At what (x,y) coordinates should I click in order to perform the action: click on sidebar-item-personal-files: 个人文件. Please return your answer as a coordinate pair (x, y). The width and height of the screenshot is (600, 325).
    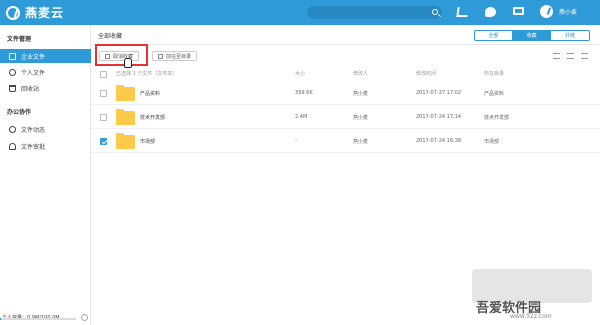
    Looking at the image, I should click on (45, 72).